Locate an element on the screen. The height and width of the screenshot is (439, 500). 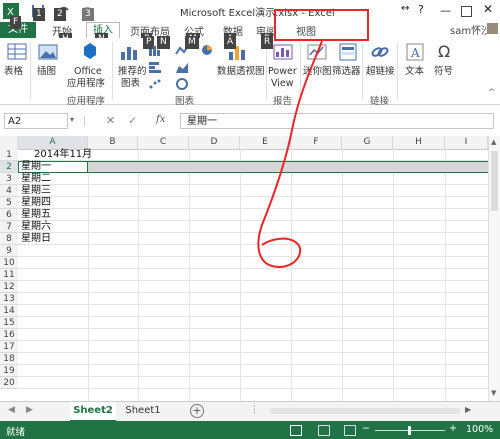
zoom-out-icon: − is located at coordinates (366, 428).